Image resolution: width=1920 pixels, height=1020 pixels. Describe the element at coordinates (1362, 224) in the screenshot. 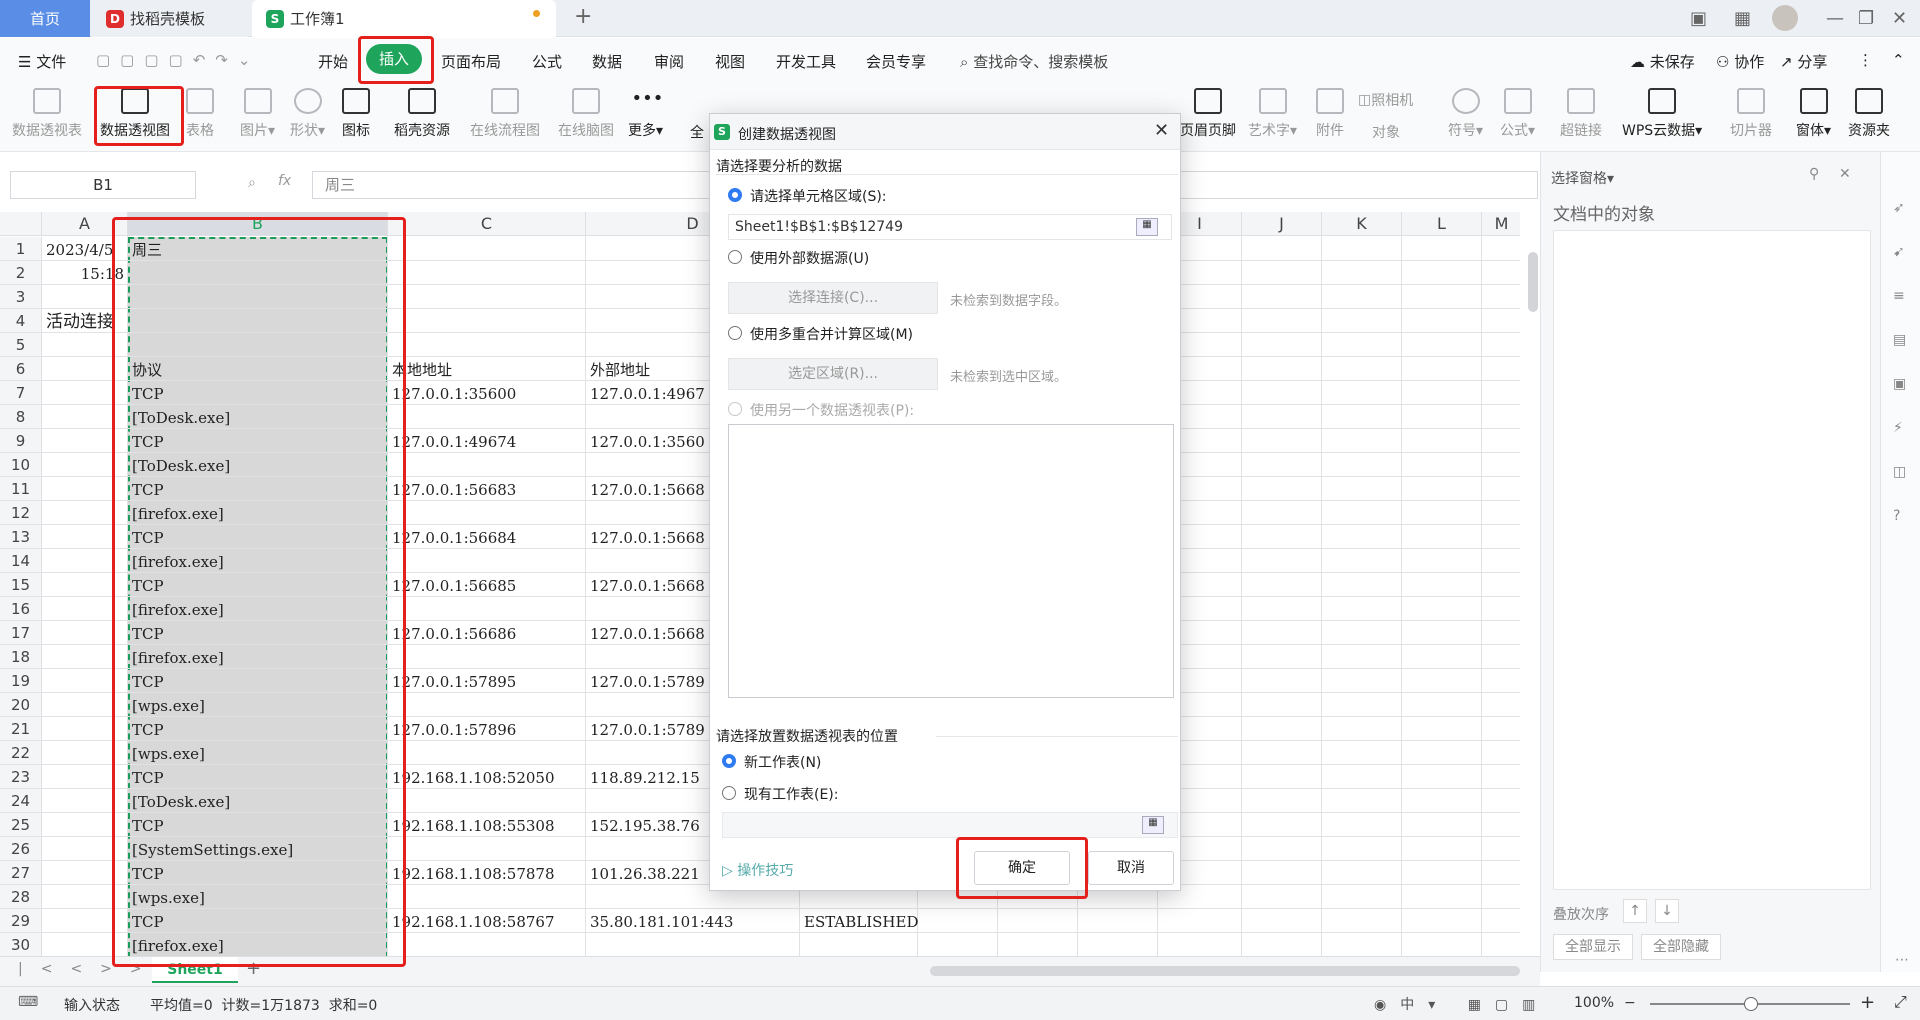

I see `column-header: K` at that location.